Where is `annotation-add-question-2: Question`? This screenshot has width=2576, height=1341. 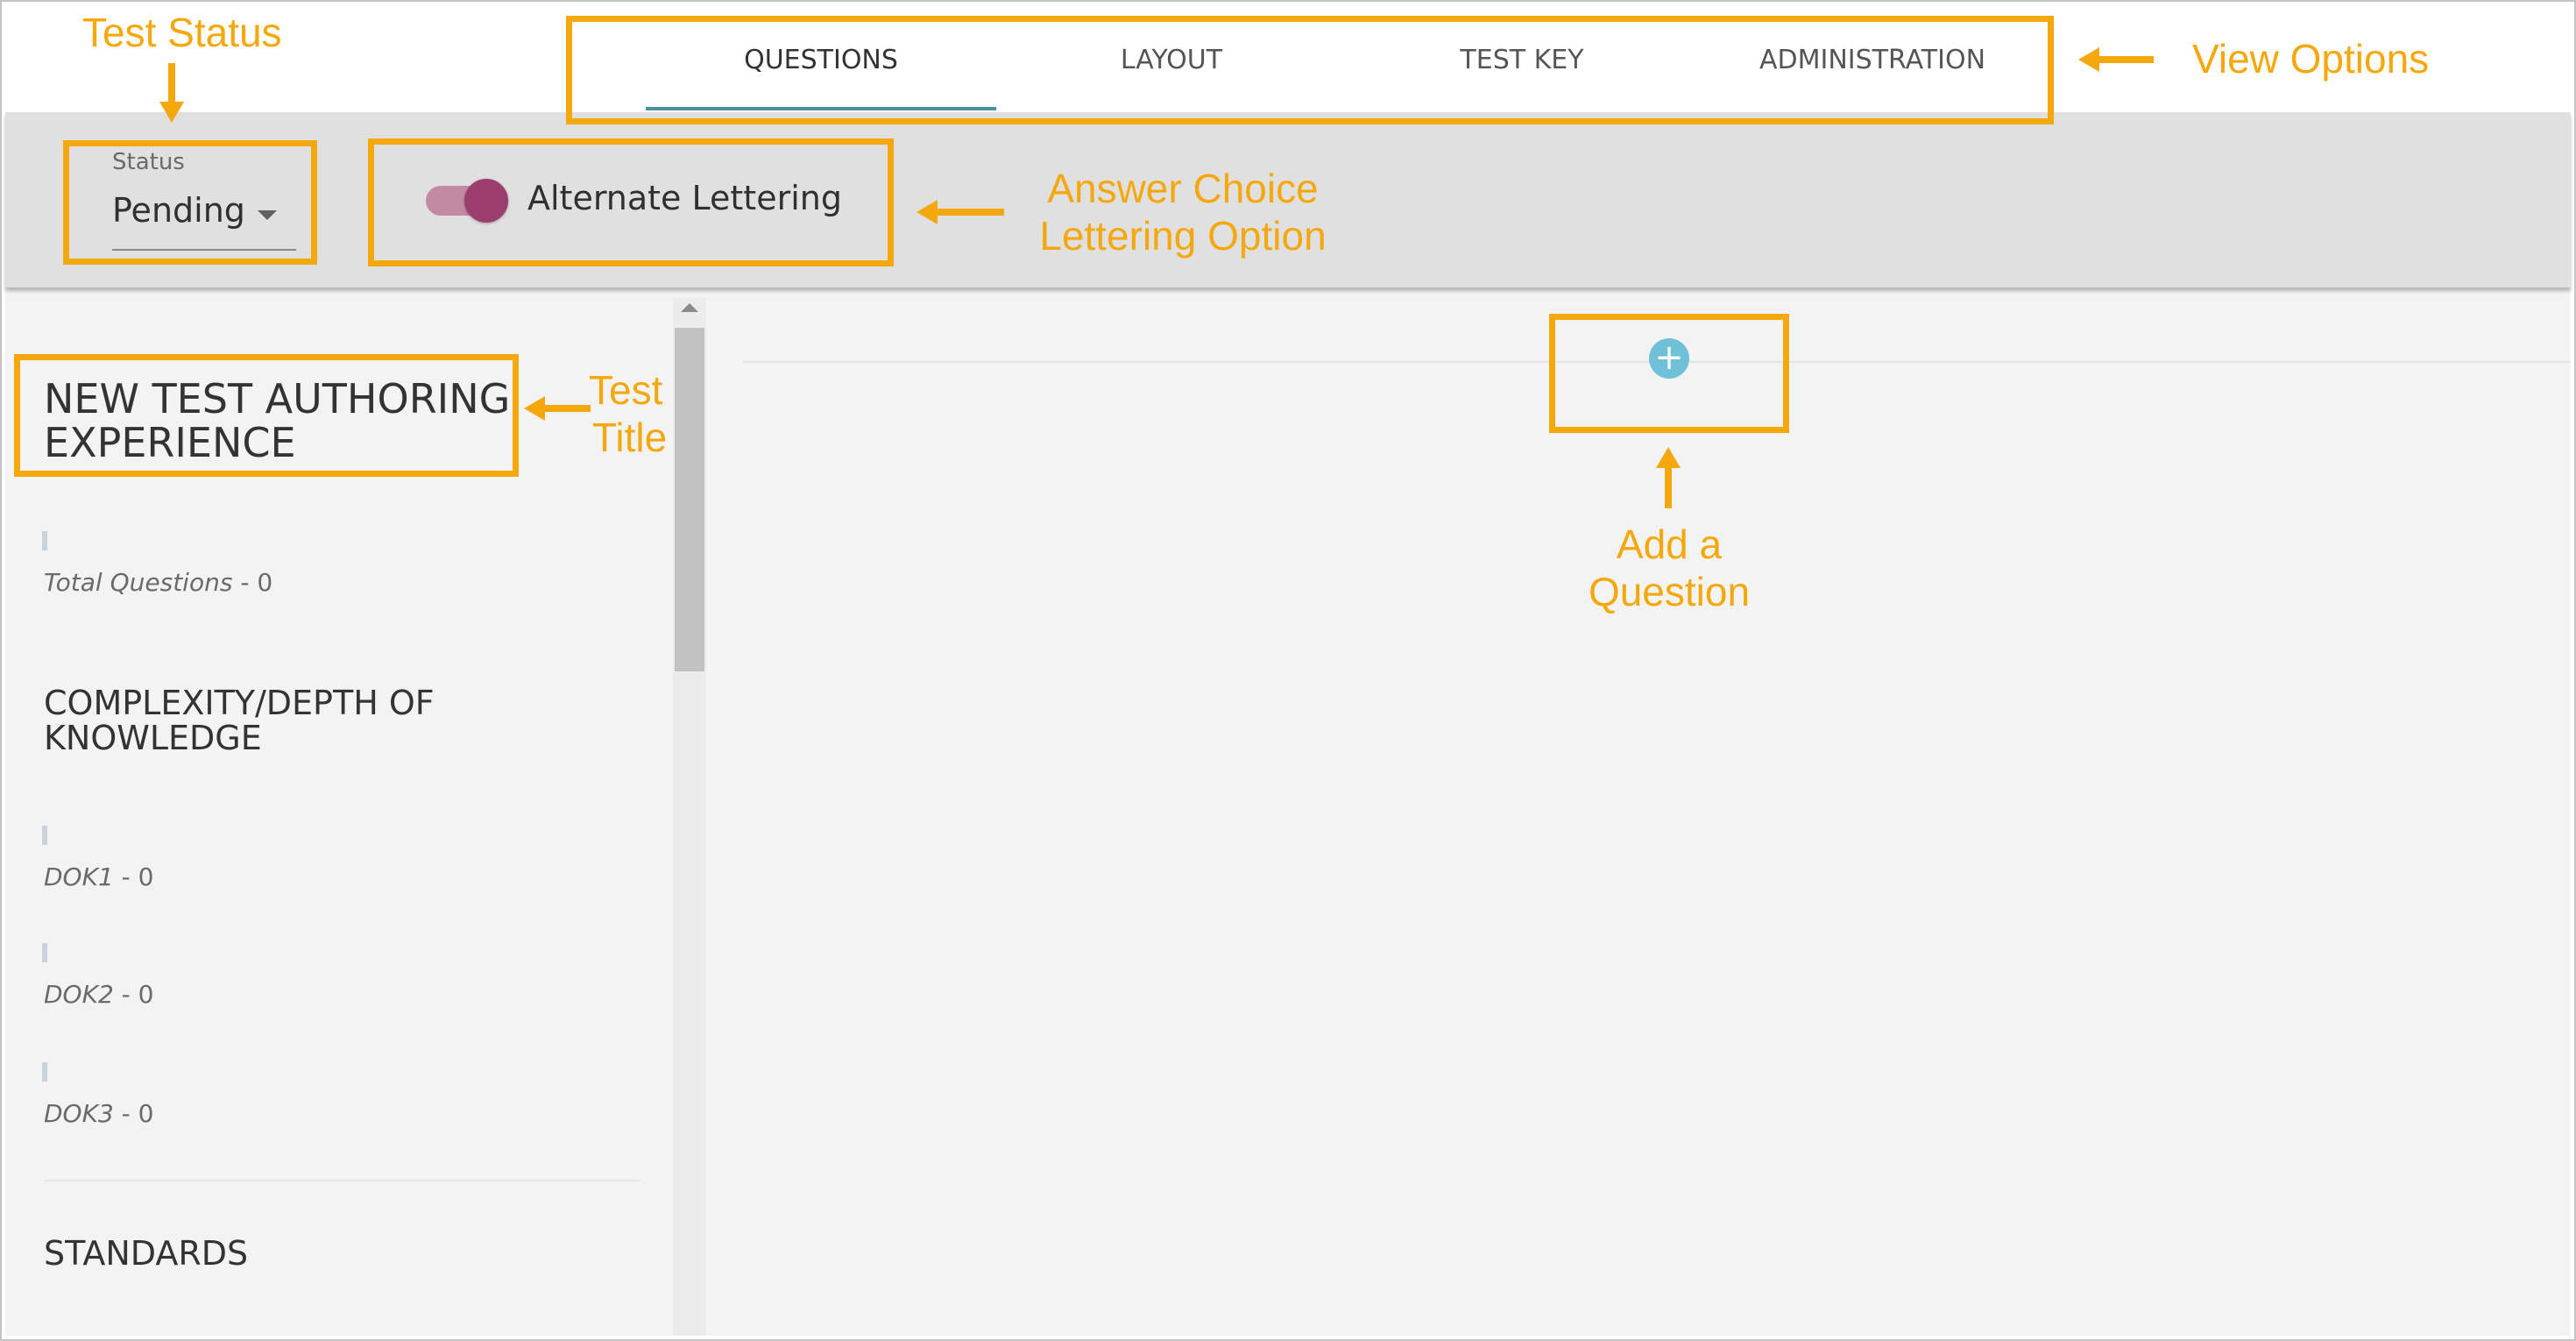
annotation-add-question-2: Question is located at coordinates (1669, 591).